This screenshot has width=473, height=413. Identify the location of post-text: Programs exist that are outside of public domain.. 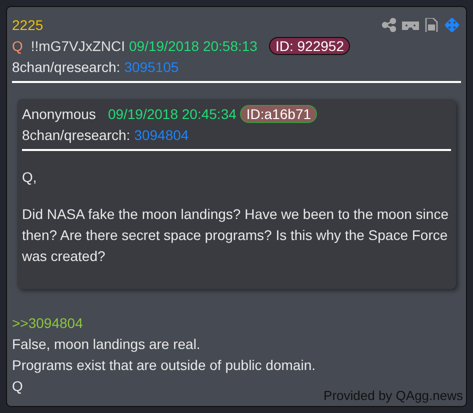
(164, 365).